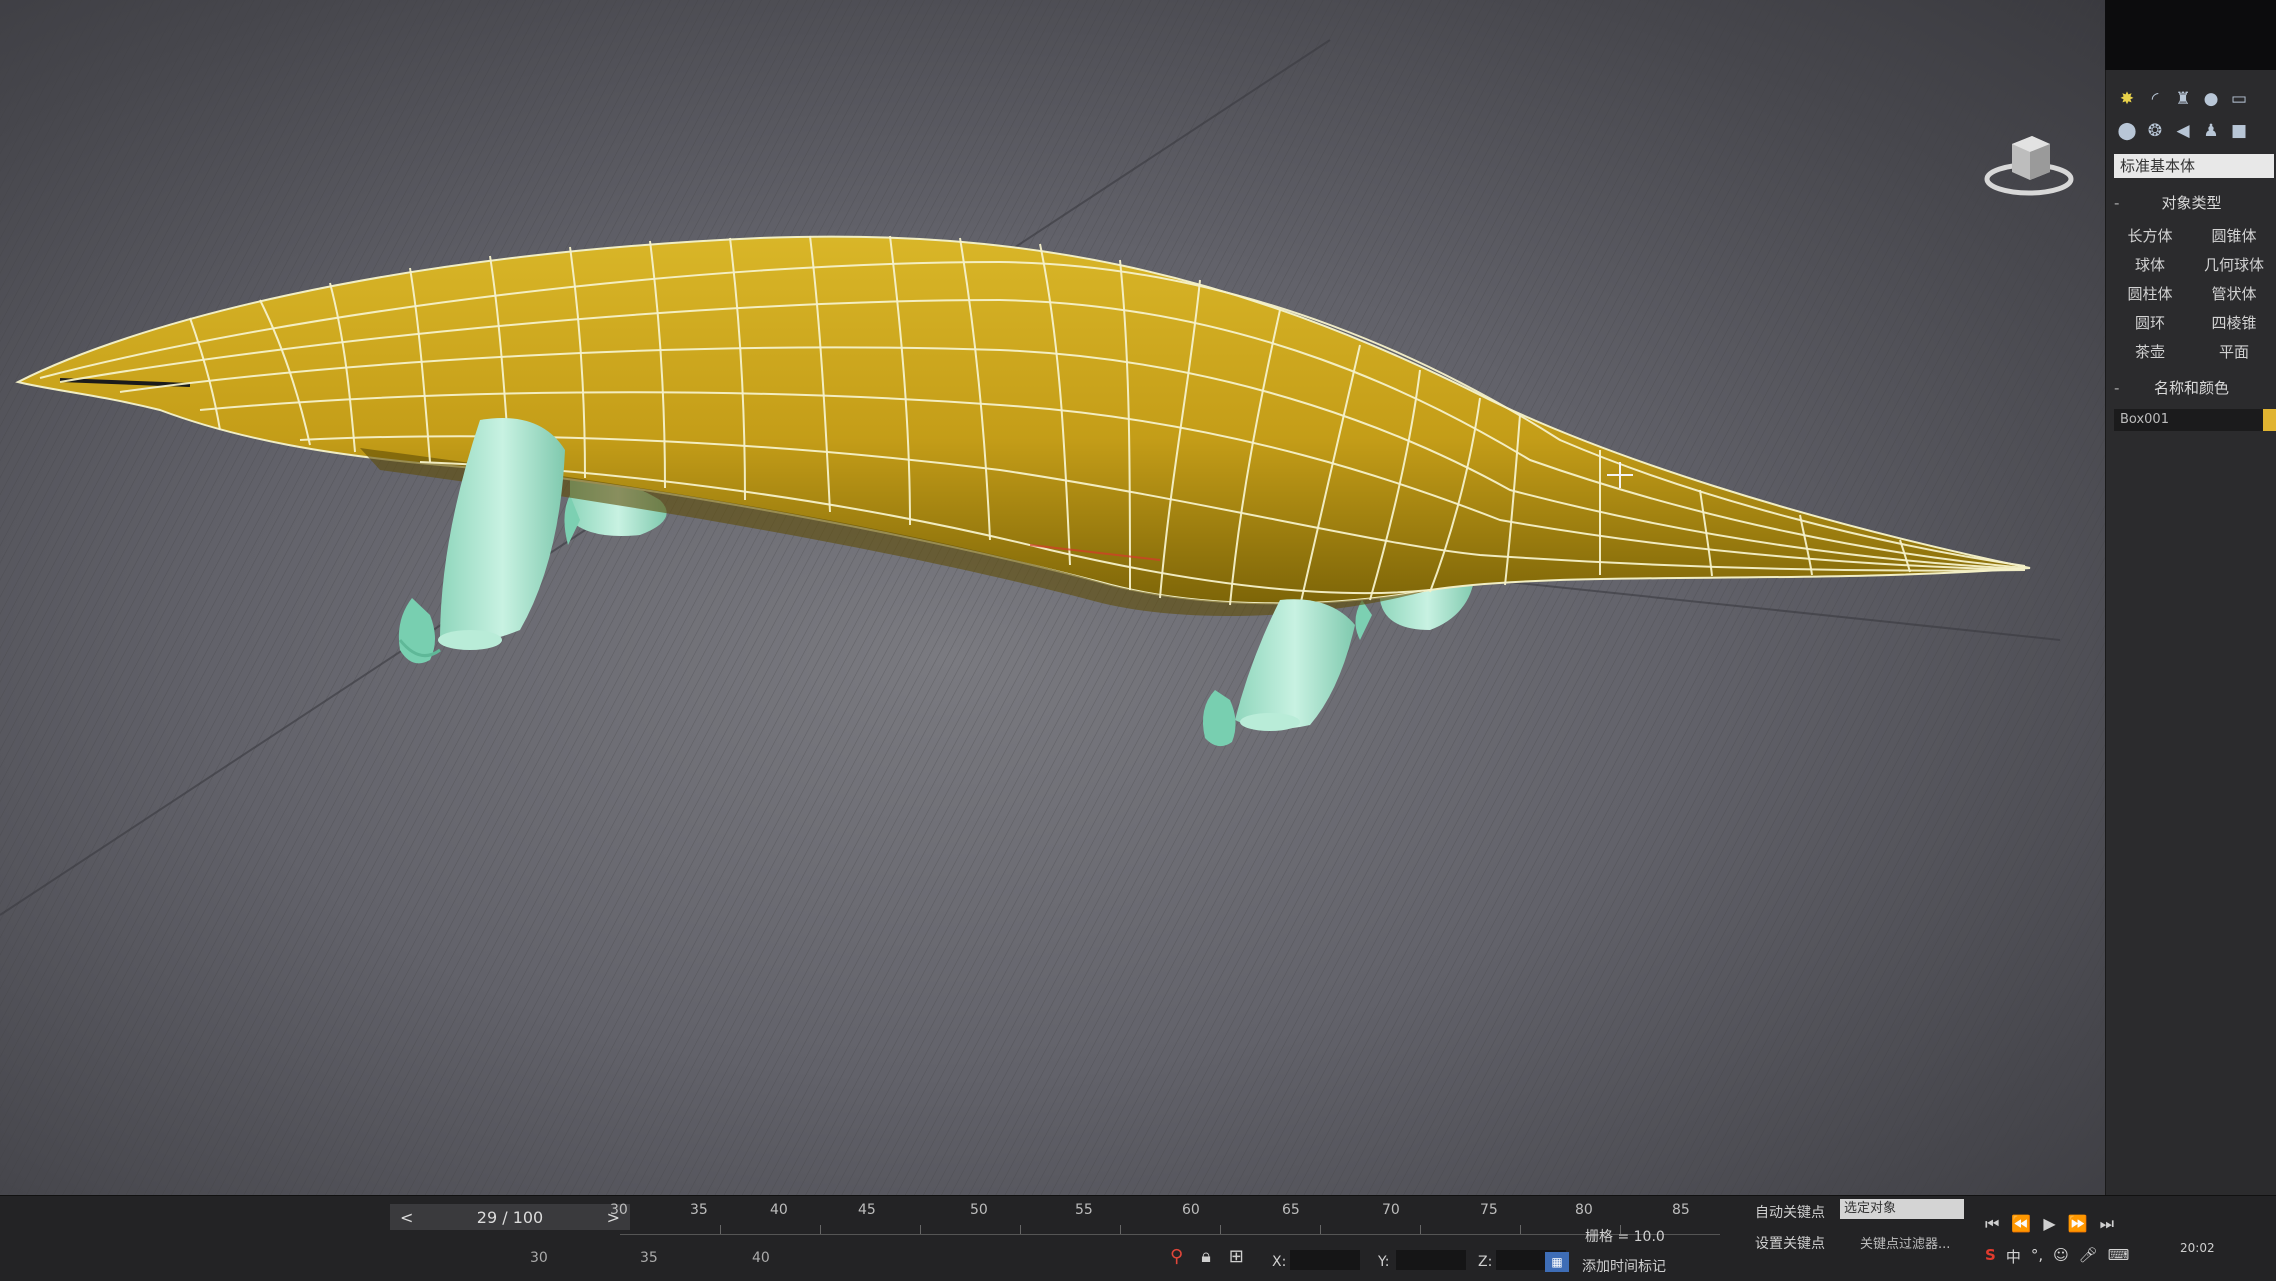  I want to click on motion-tab-icon: ●, so click(2211, 99).